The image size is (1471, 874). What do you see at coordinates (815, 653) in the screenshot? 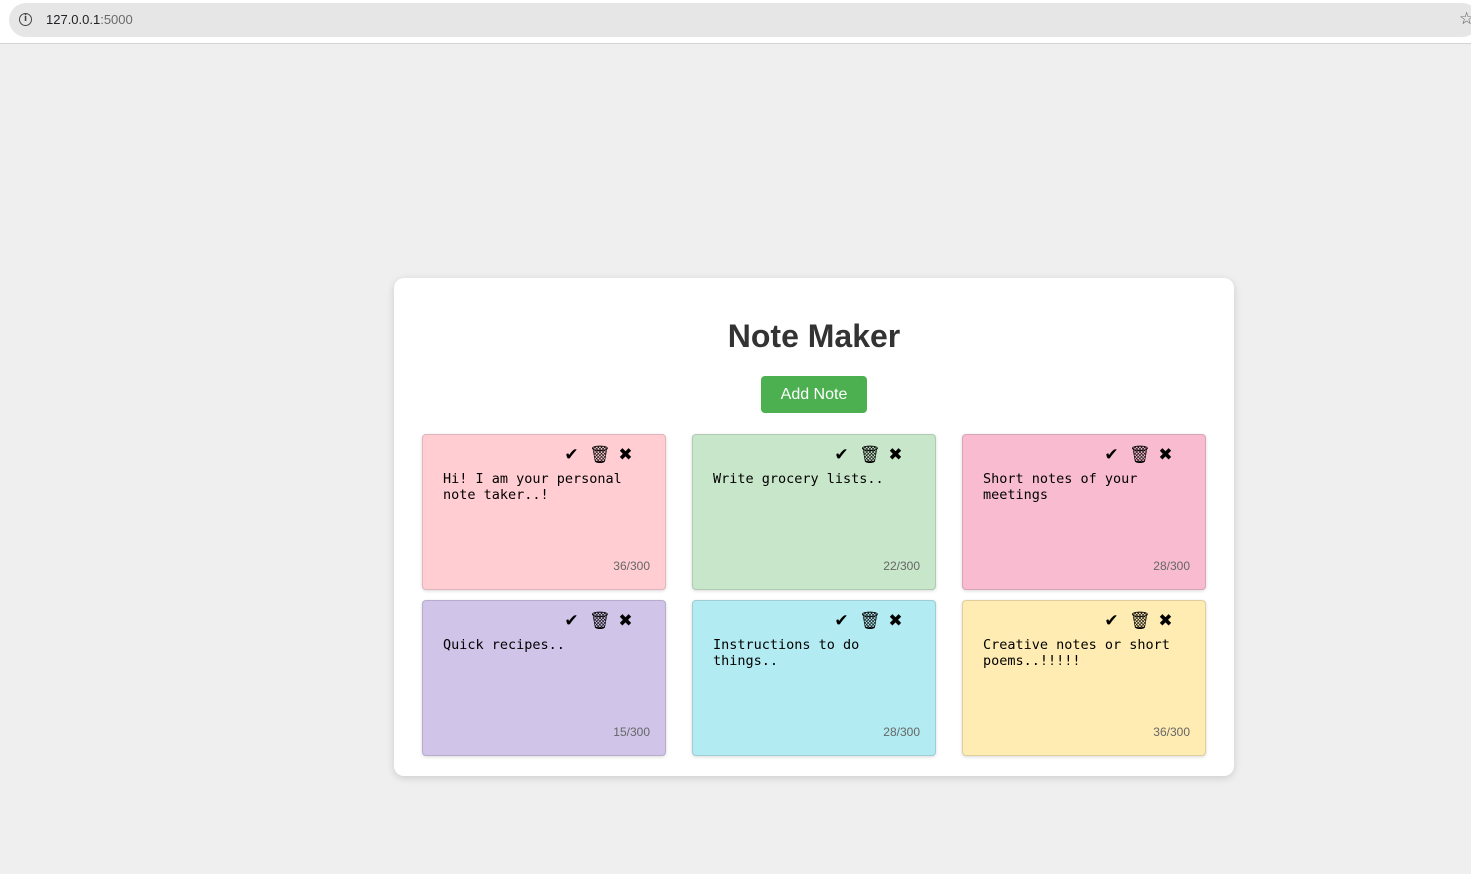
I see `note-text: Instructions to do things..` at bounding box center [815, 653].